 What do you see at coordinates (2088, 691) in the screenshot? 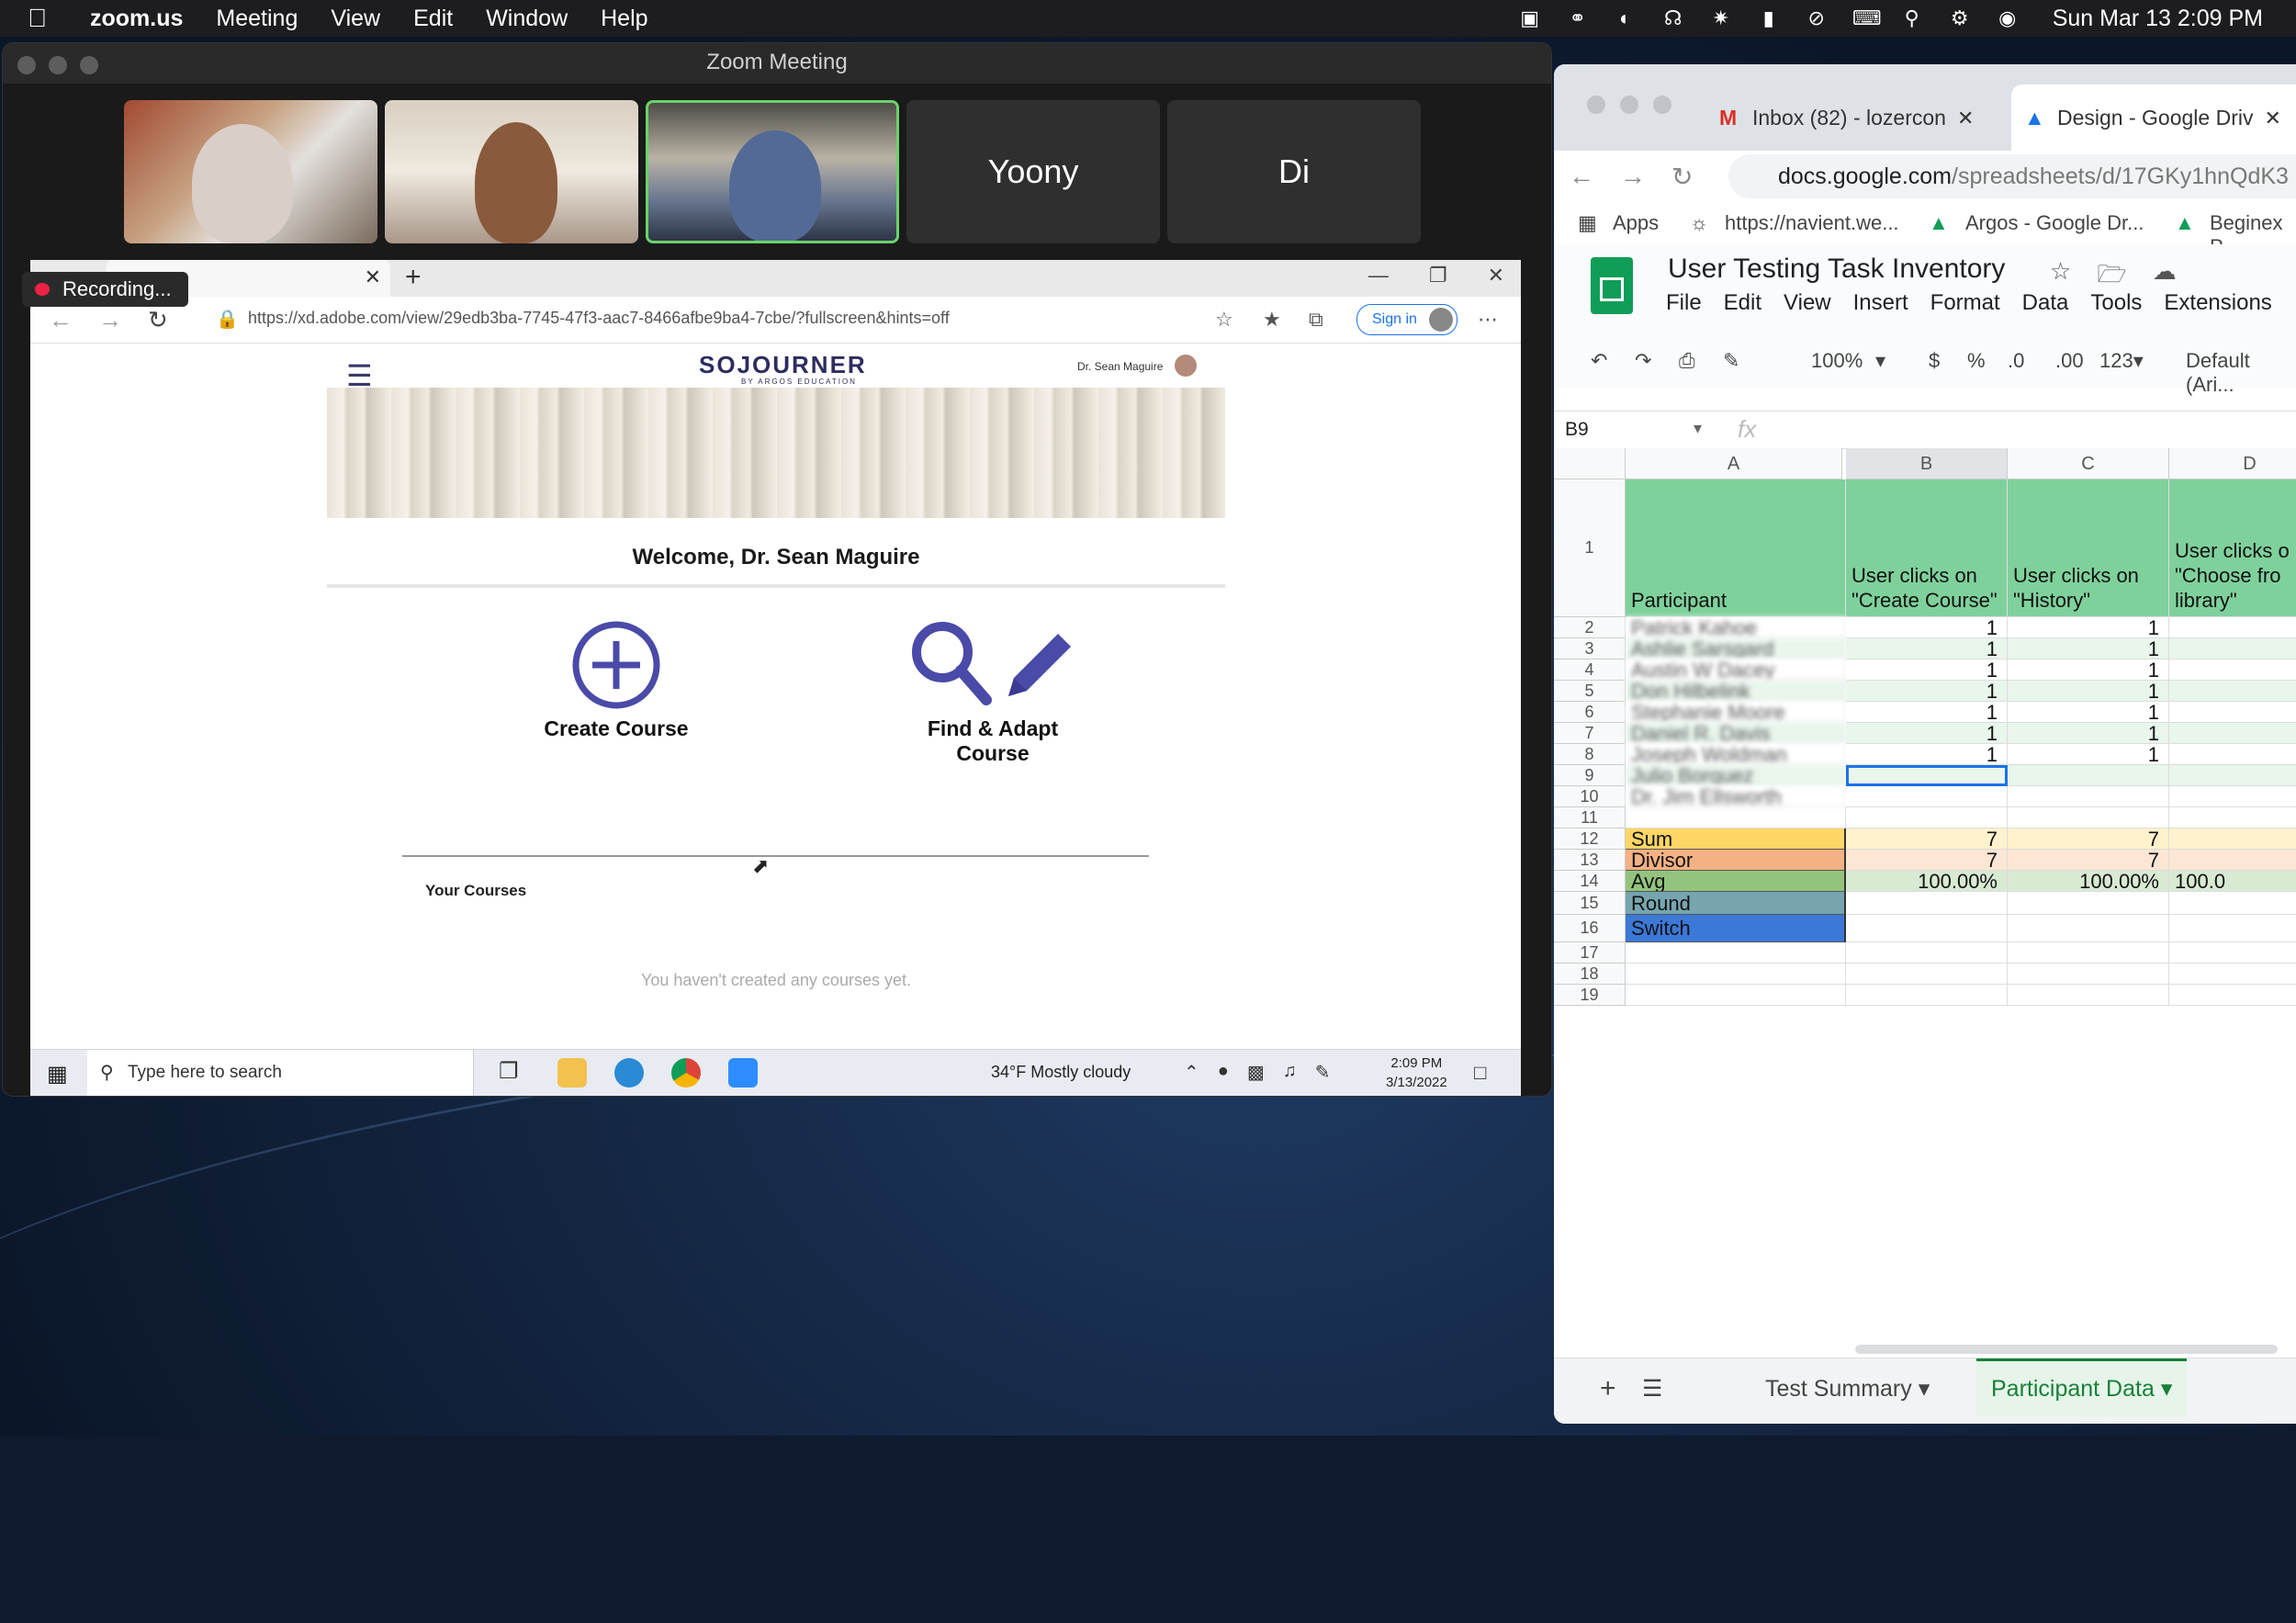
I see `cell-c5: 1` at bounding box center [2088, 691].